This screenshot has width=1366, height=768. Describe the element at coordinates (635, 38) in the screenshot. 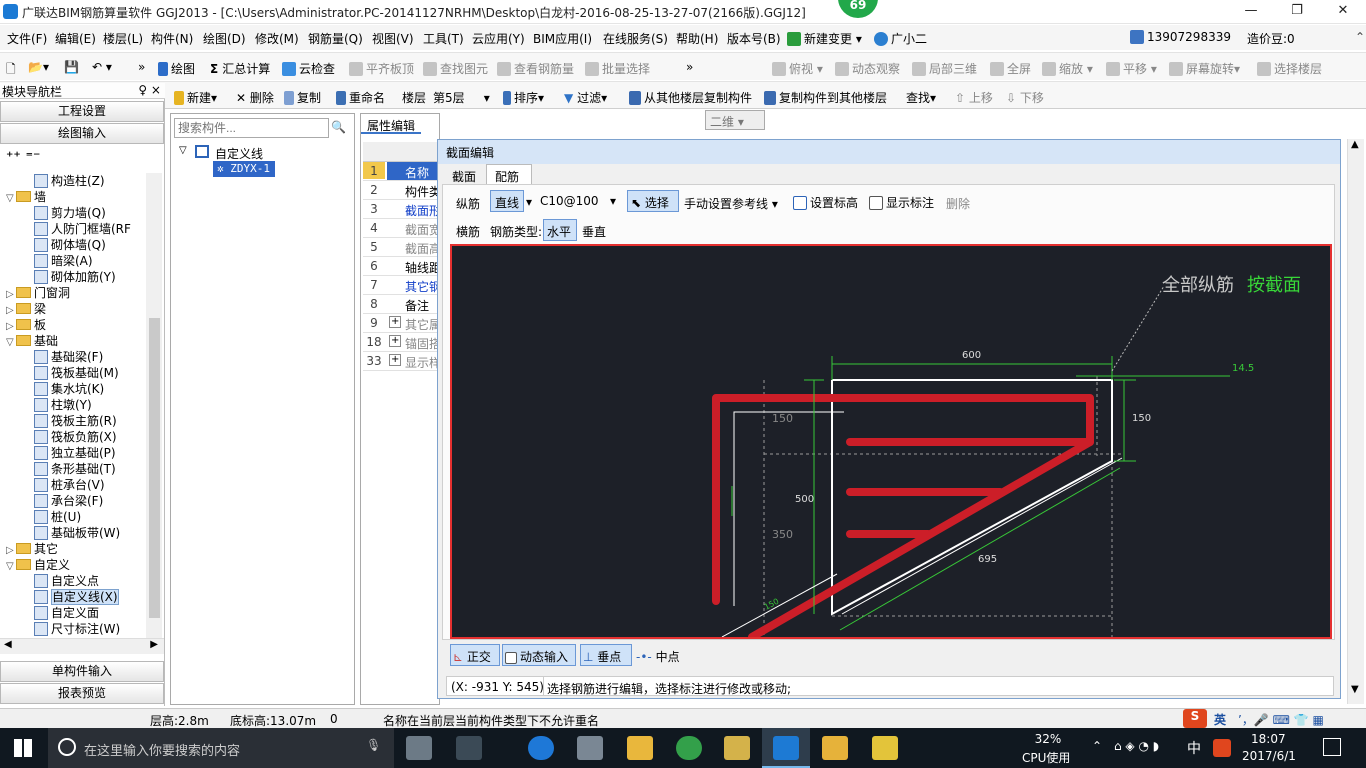

I see `menu-online: 在线服务(S)` at that location.